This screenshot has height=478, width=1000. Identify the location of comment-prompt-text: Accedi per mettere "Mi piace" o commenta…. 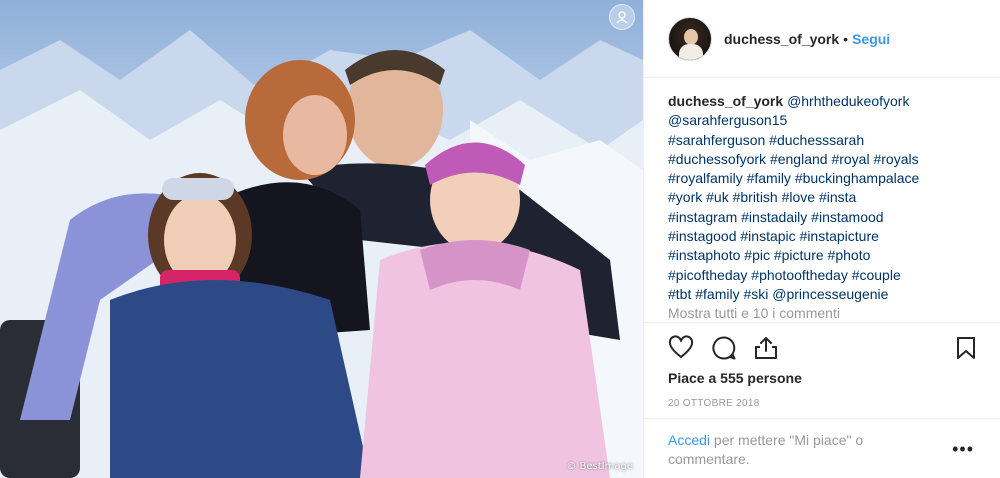
(803, 450).